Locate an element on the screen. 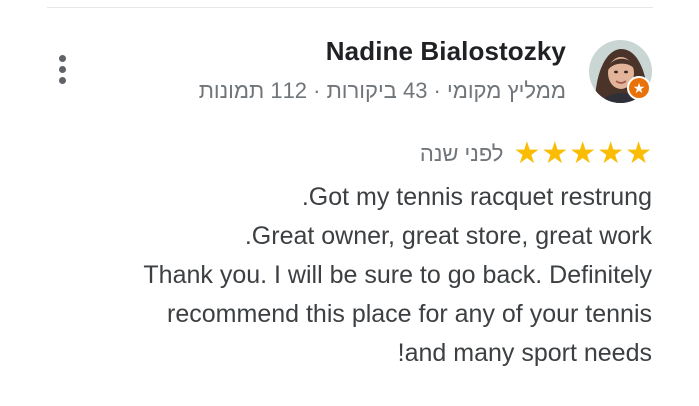  review-time: לפני שנה is located at coordinates (461, 153).